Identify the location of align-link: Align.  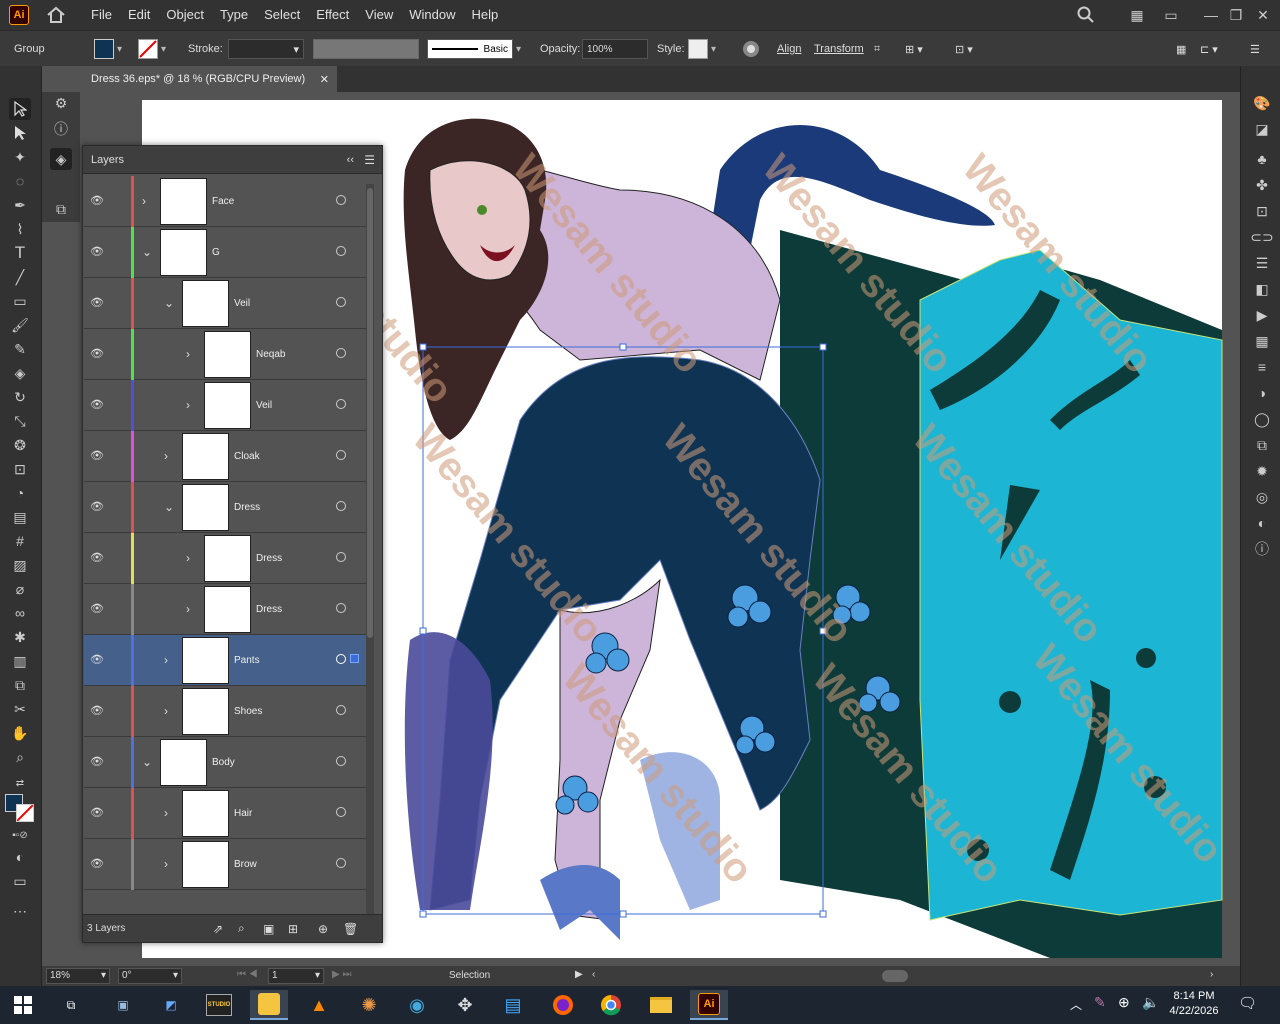
(789, 49).